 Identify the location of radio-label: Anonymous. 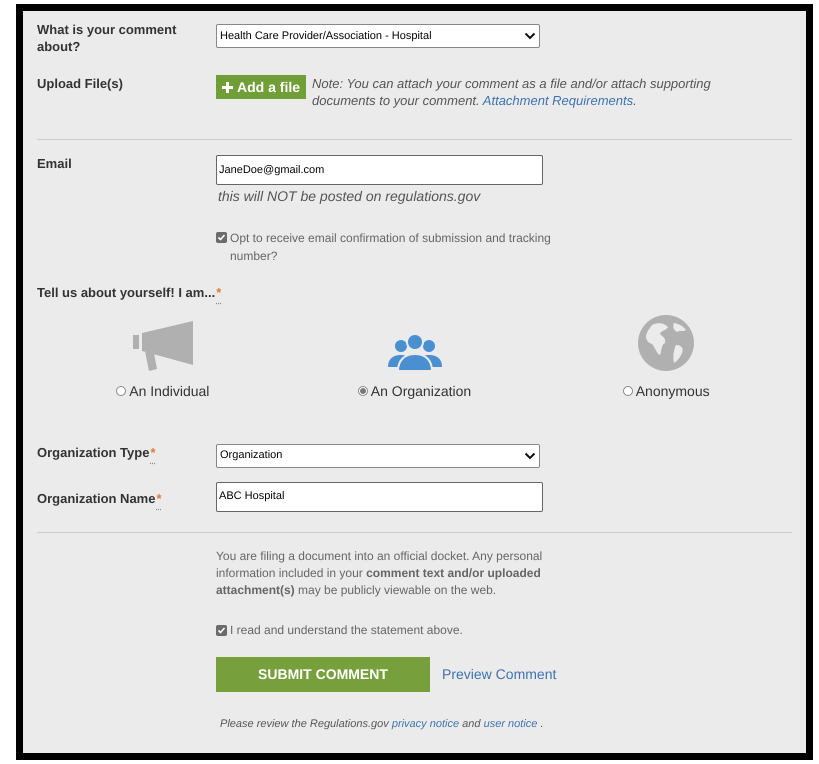
(673, 391).